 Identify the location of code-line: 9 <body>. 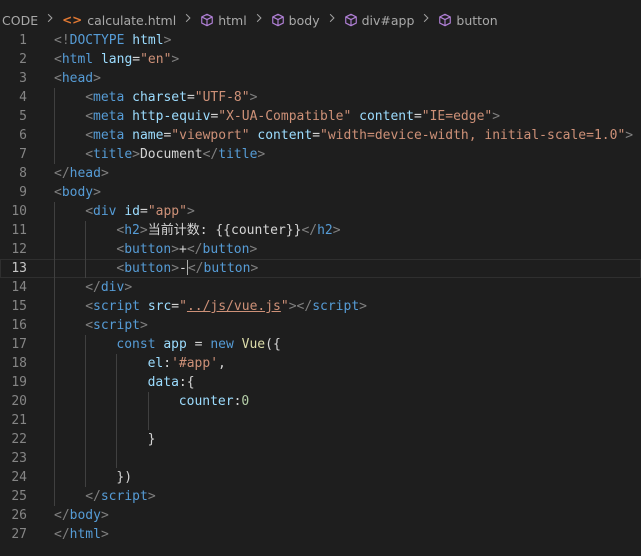
(320, 192).